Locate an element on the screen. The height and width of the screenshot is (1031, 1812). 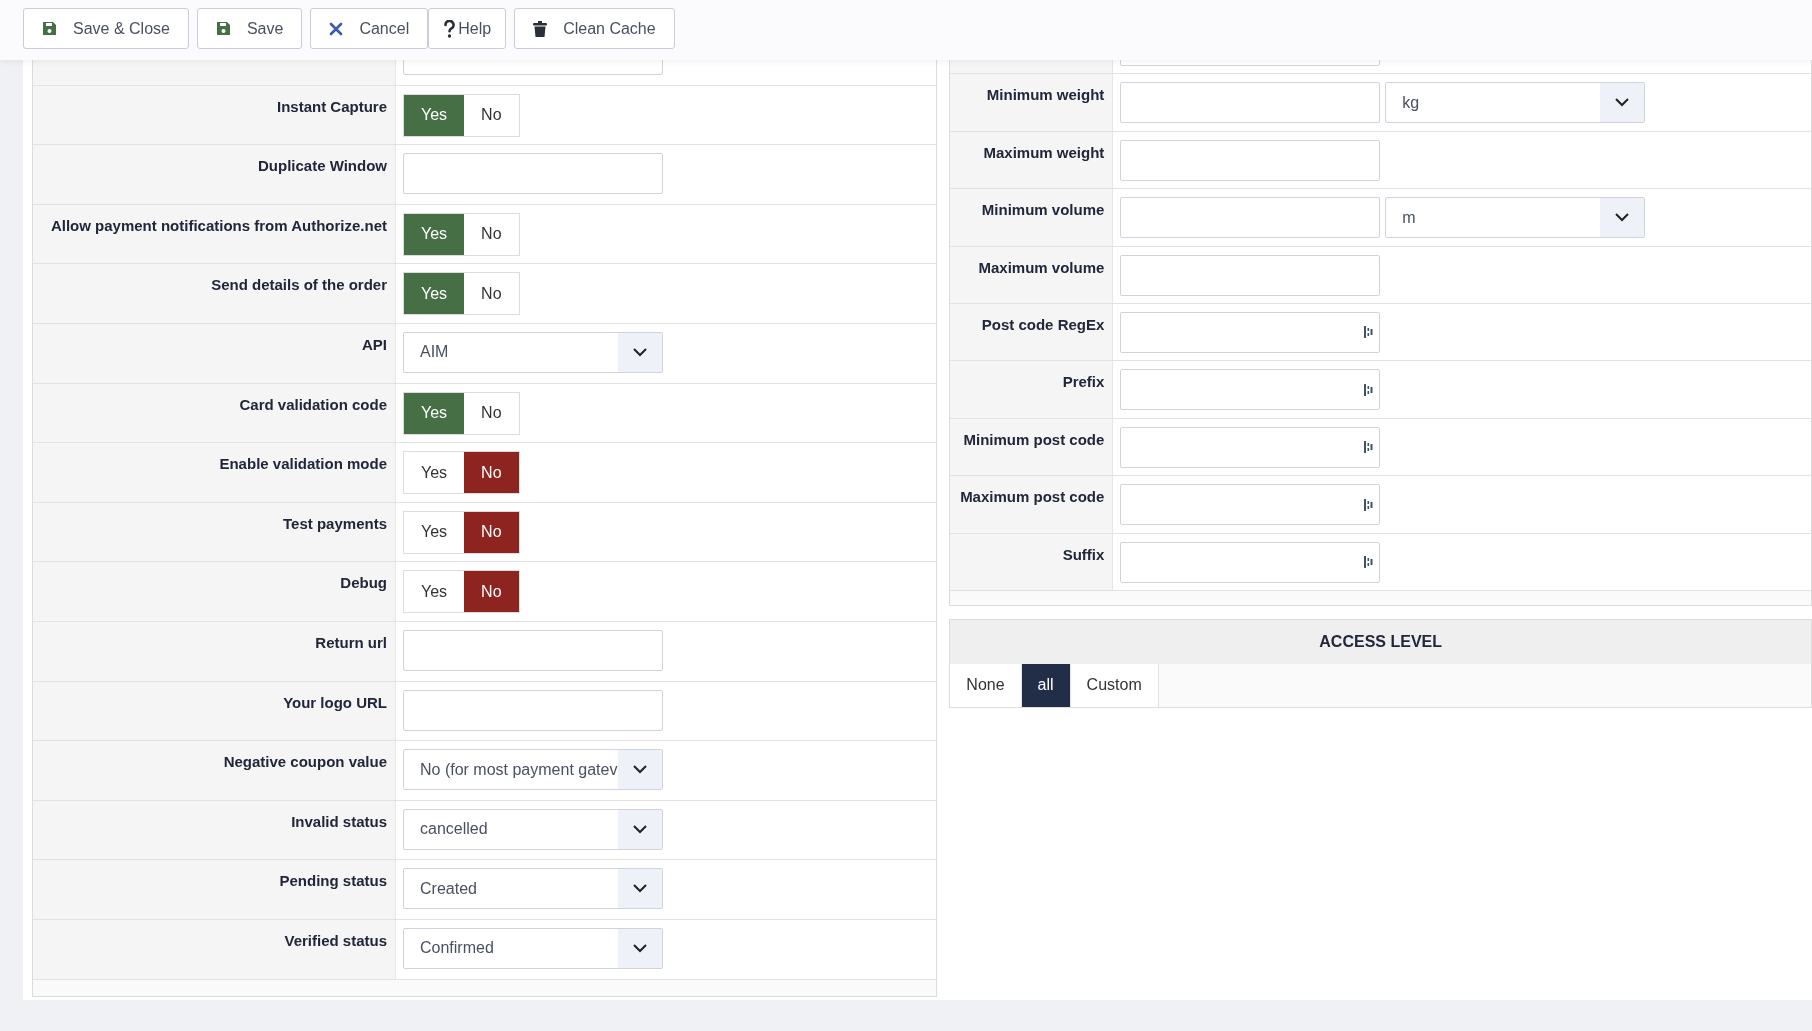
field-label: Maximum post code is located at coordinates (1032, 504).